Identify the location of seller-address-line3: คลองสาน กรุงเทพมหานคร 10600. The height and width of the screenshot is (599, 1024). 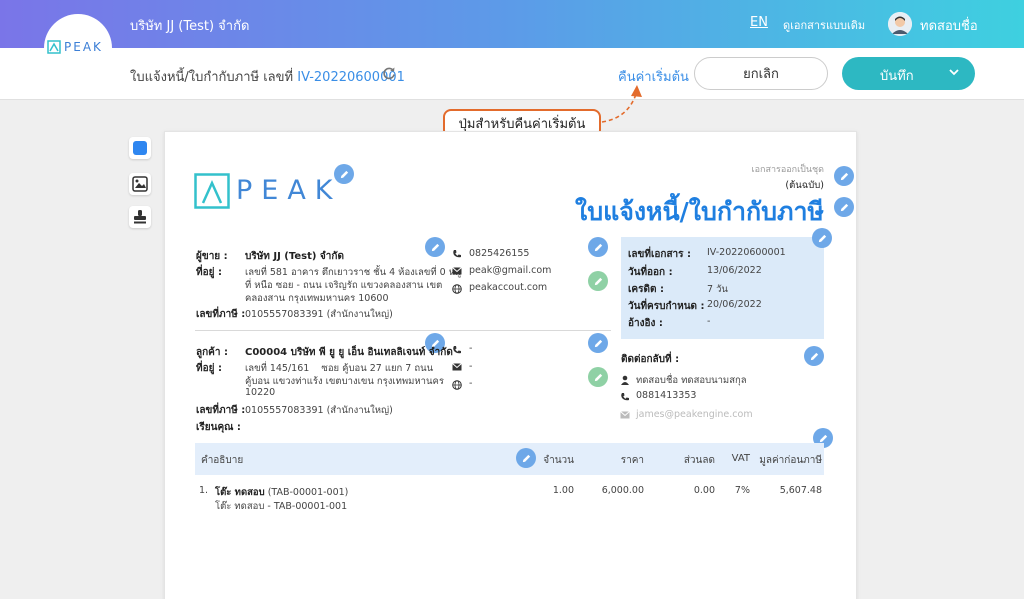
(317, 298).